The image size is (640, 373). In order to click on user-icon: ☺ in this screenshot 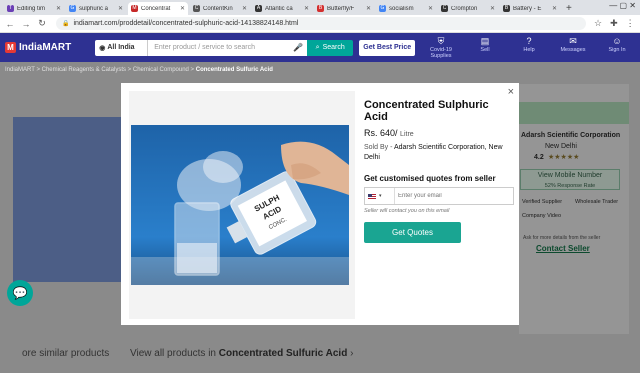, I will do `click(617, 41)`.